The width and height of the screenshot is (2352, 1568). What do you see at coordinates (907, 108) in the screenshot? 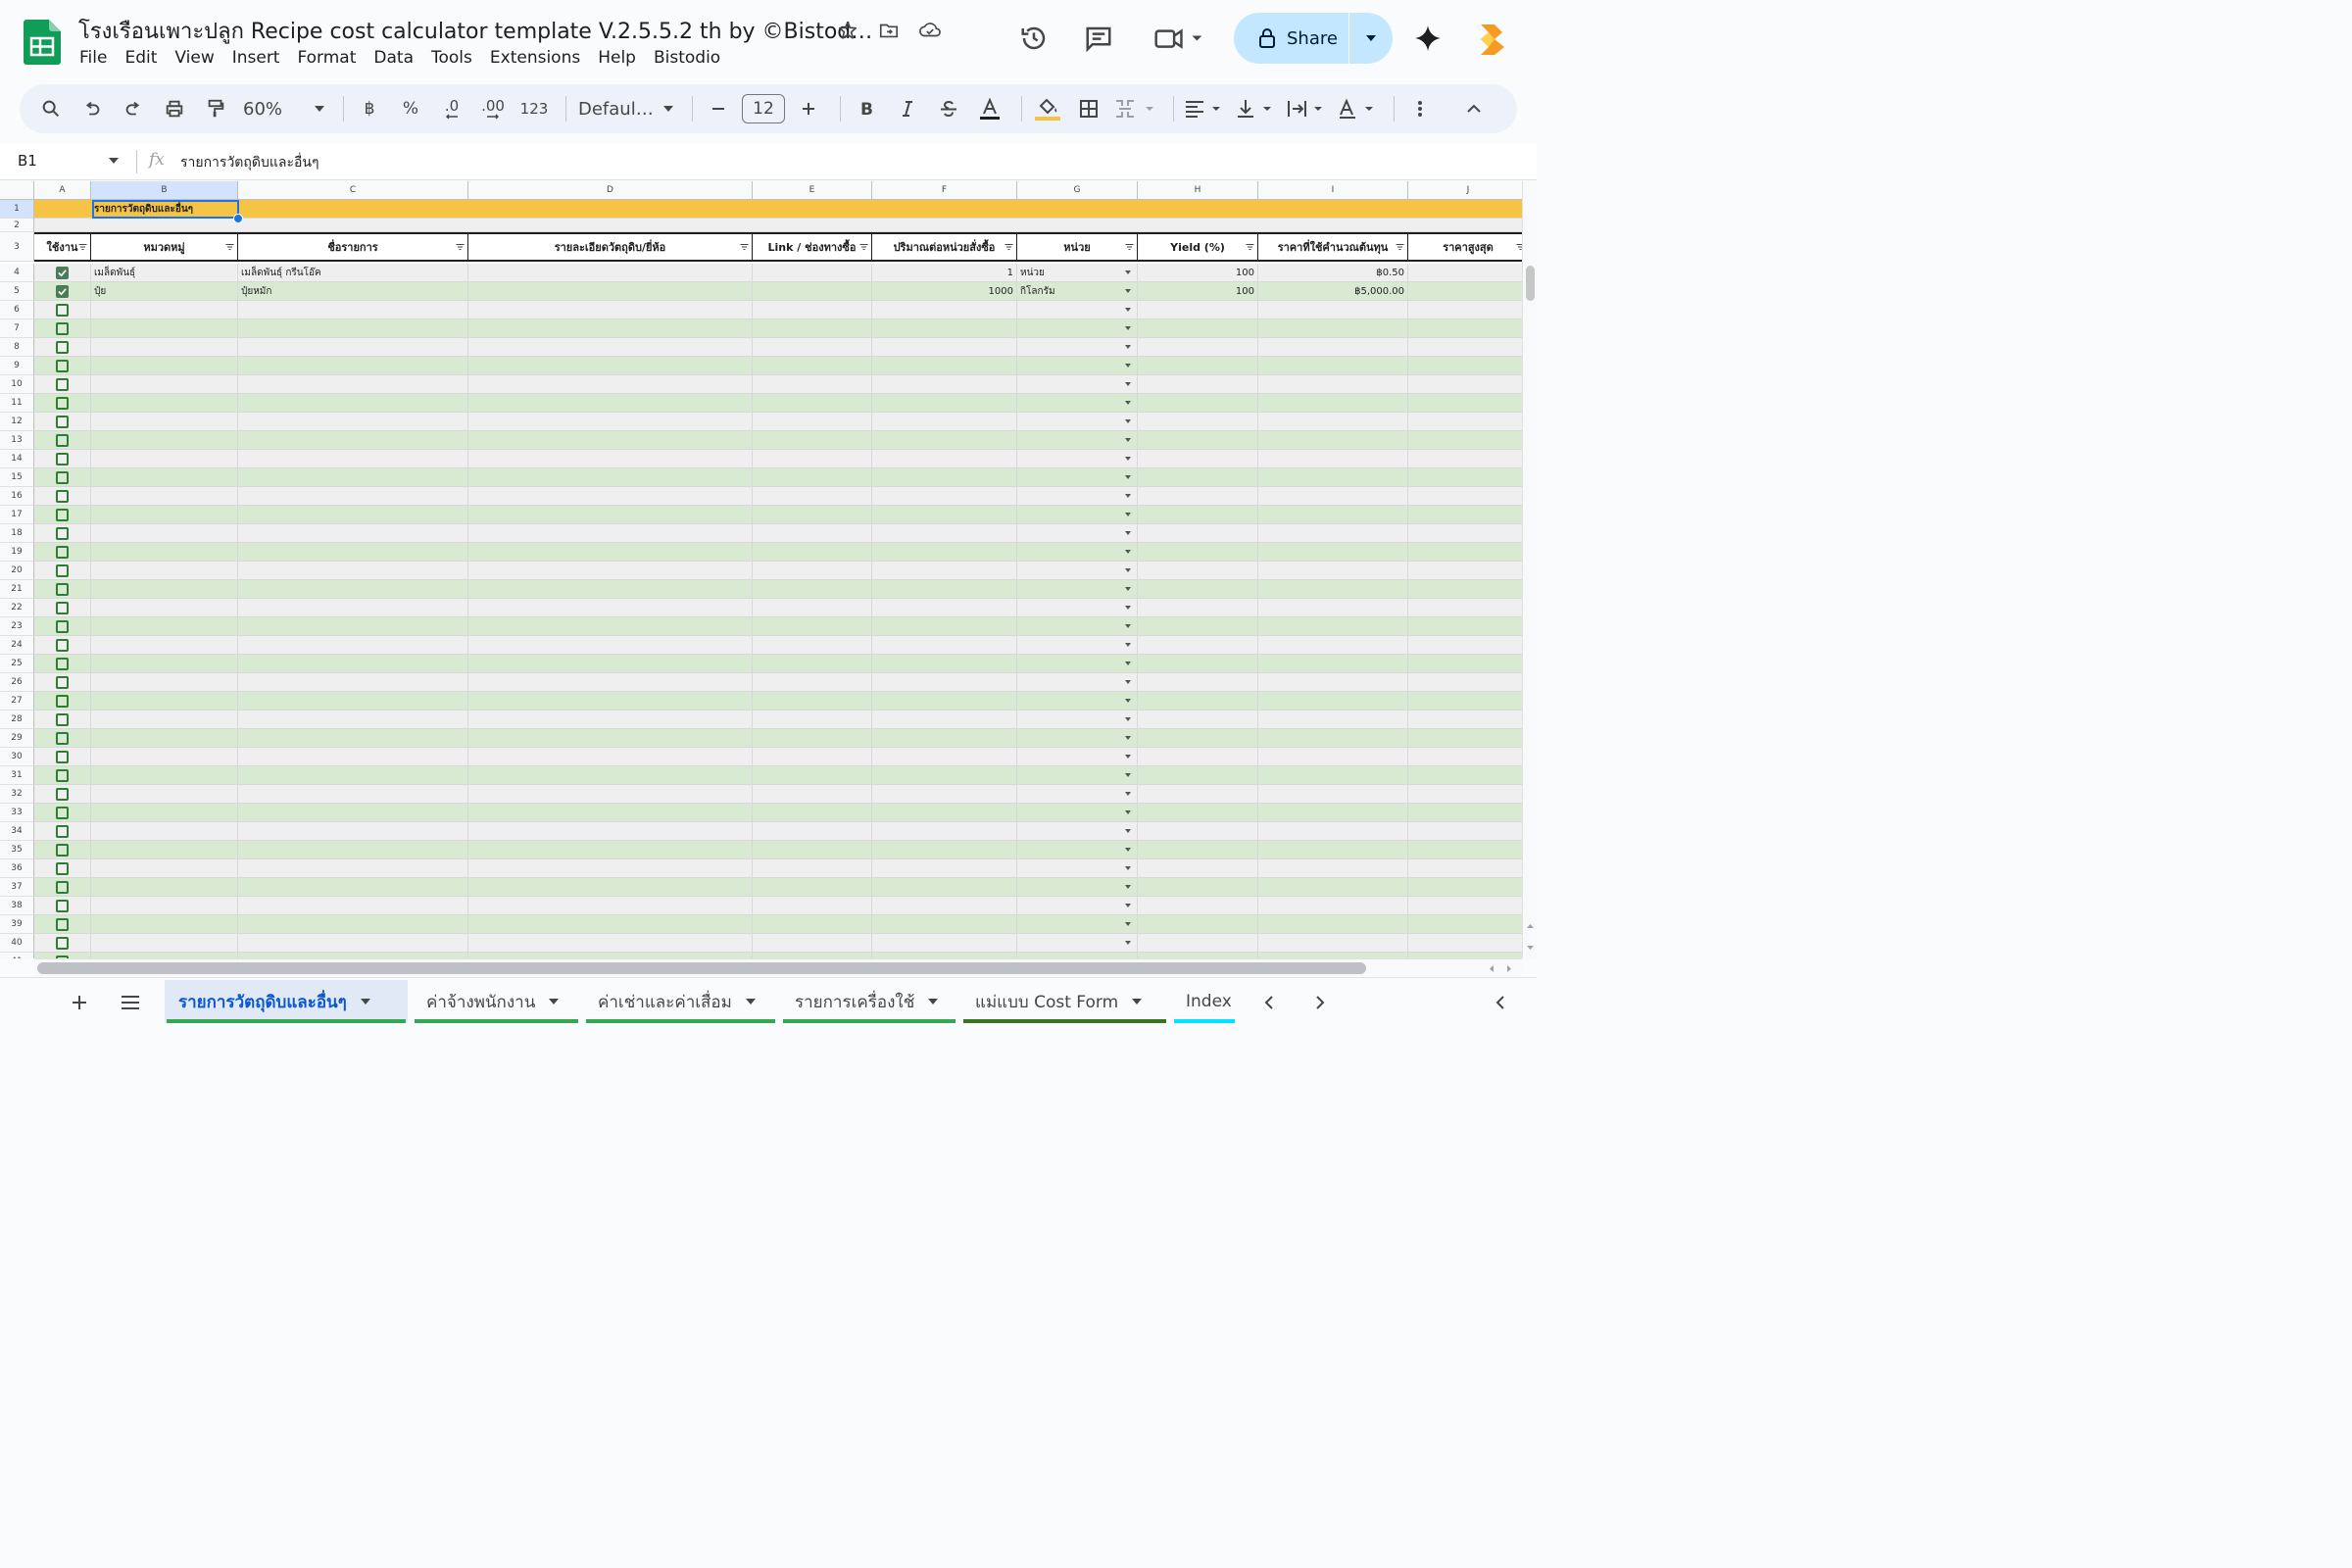
I see `italic-icon` at bounding box center [907, 108].